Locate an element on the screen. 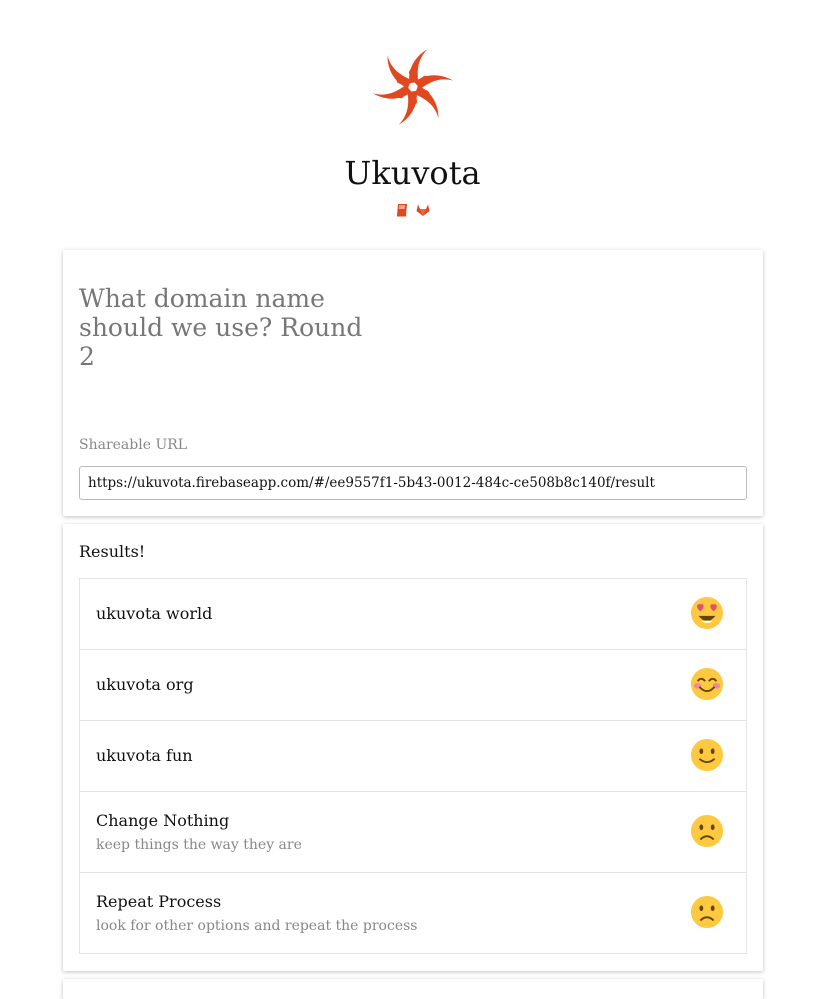 The image size is (825, 999). list-item: ukuvota org is located at coordinates (413, 685).